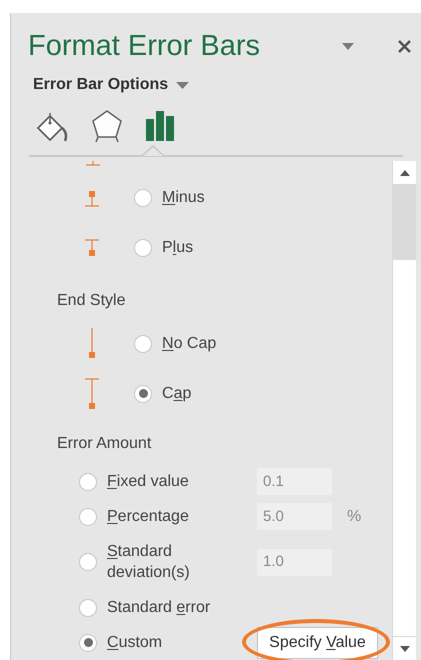 The width and height of the screenshot is (421, 660). I want to click on radio-label: No Cap, so click(189, 344).